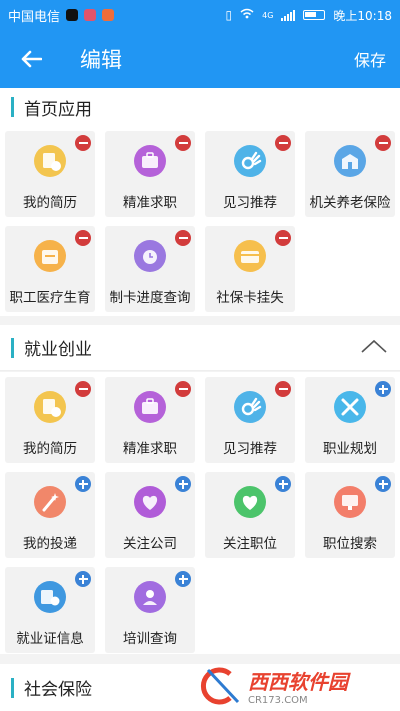  I want to click on app-tile: 关注职位, so click(250, 515).